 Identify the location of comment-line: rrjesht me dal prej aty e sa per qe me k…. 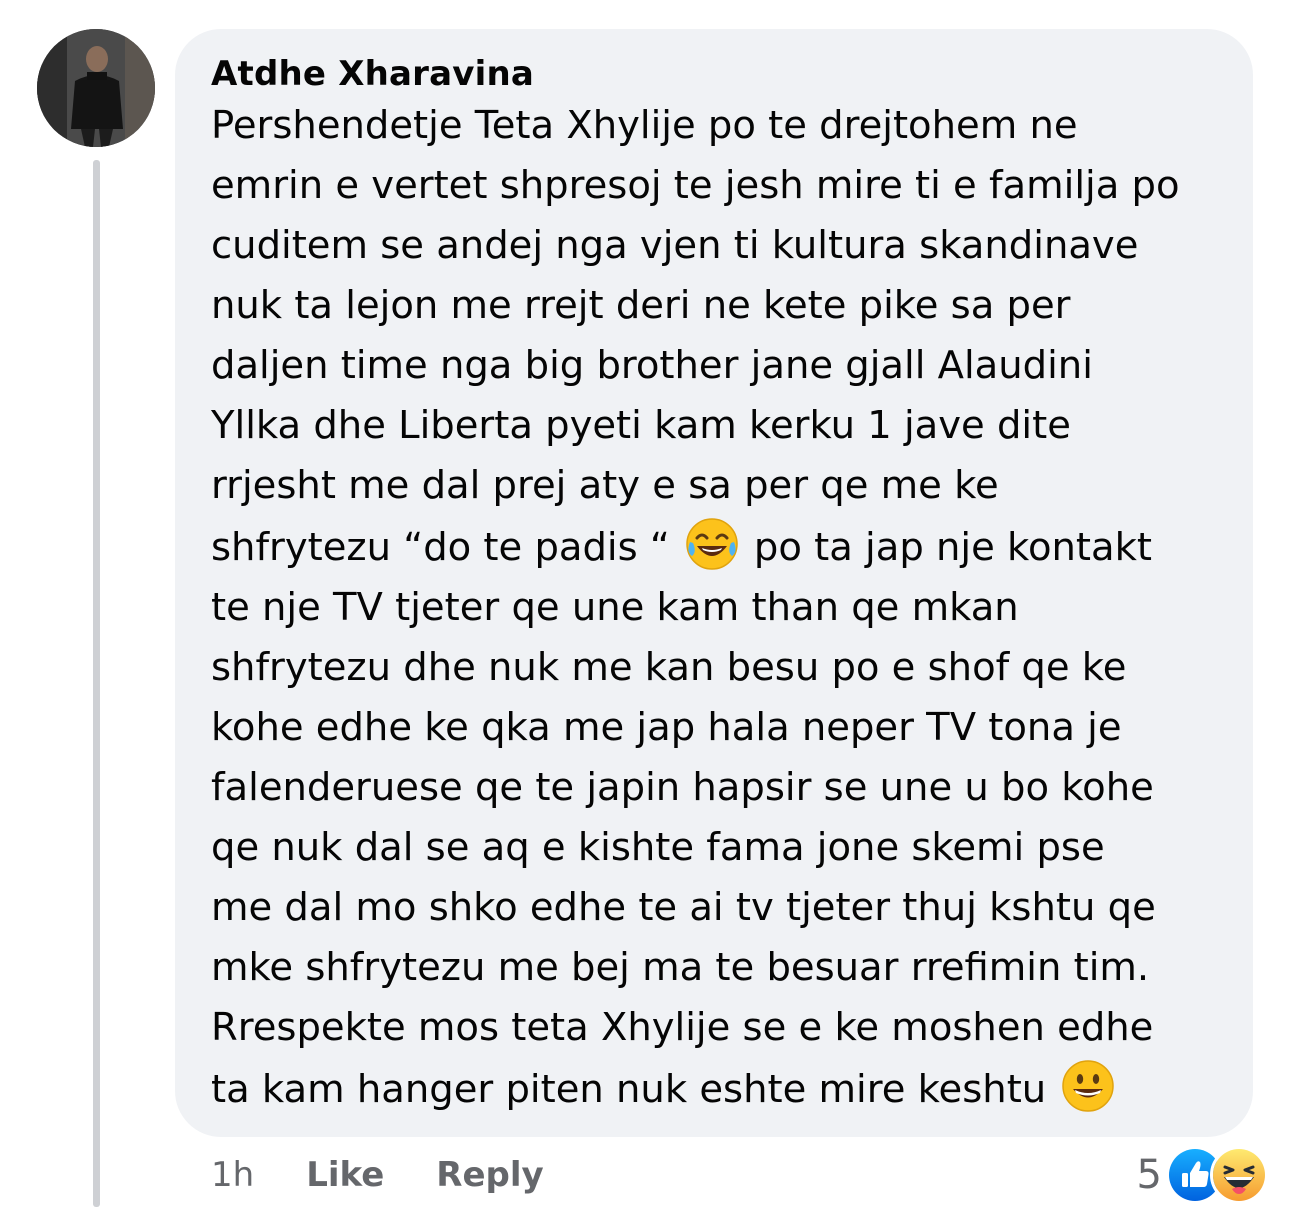
(605, 485).